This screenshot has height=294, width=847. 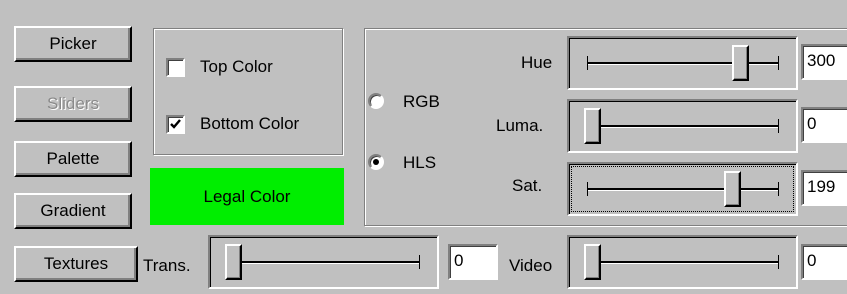 I want to click on sat-label: Sat., so click(x=527, y=185).